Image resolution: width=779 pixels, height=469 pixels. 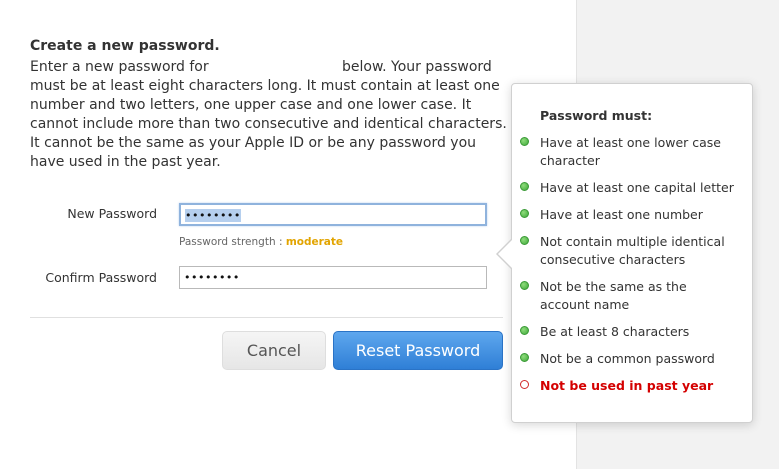 What do you see at coordinates (627, 358) in the screenshot?
I see `requirement-text: Not be a common password` at bounding box center [627, 358].